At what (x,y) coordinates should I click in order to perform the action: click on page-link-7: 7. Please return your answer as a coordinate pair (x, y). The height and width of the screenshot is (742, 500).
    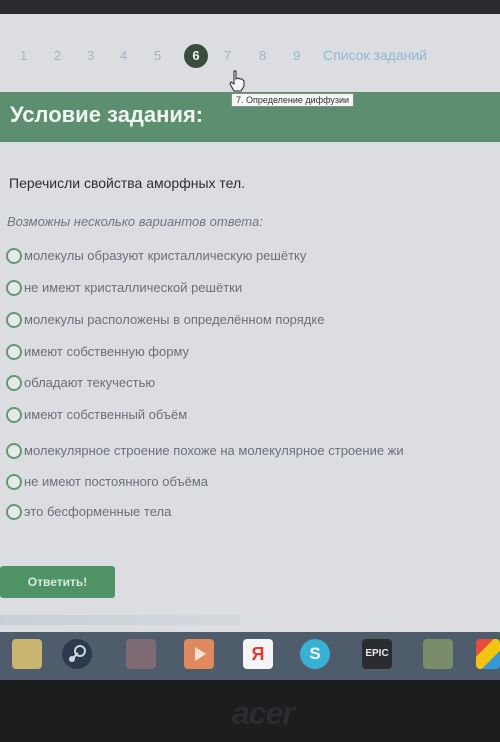
    Looking at the image, I should click on (227, 55).